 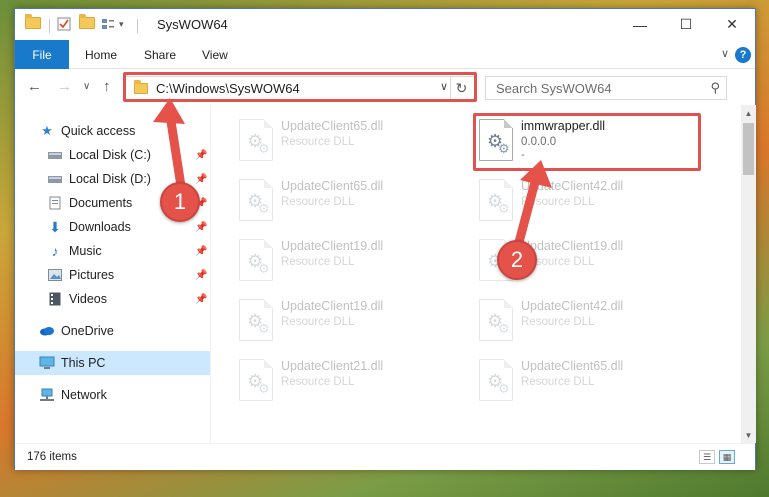 I want to click on up-button: ↑, so click(x=107, y=86).